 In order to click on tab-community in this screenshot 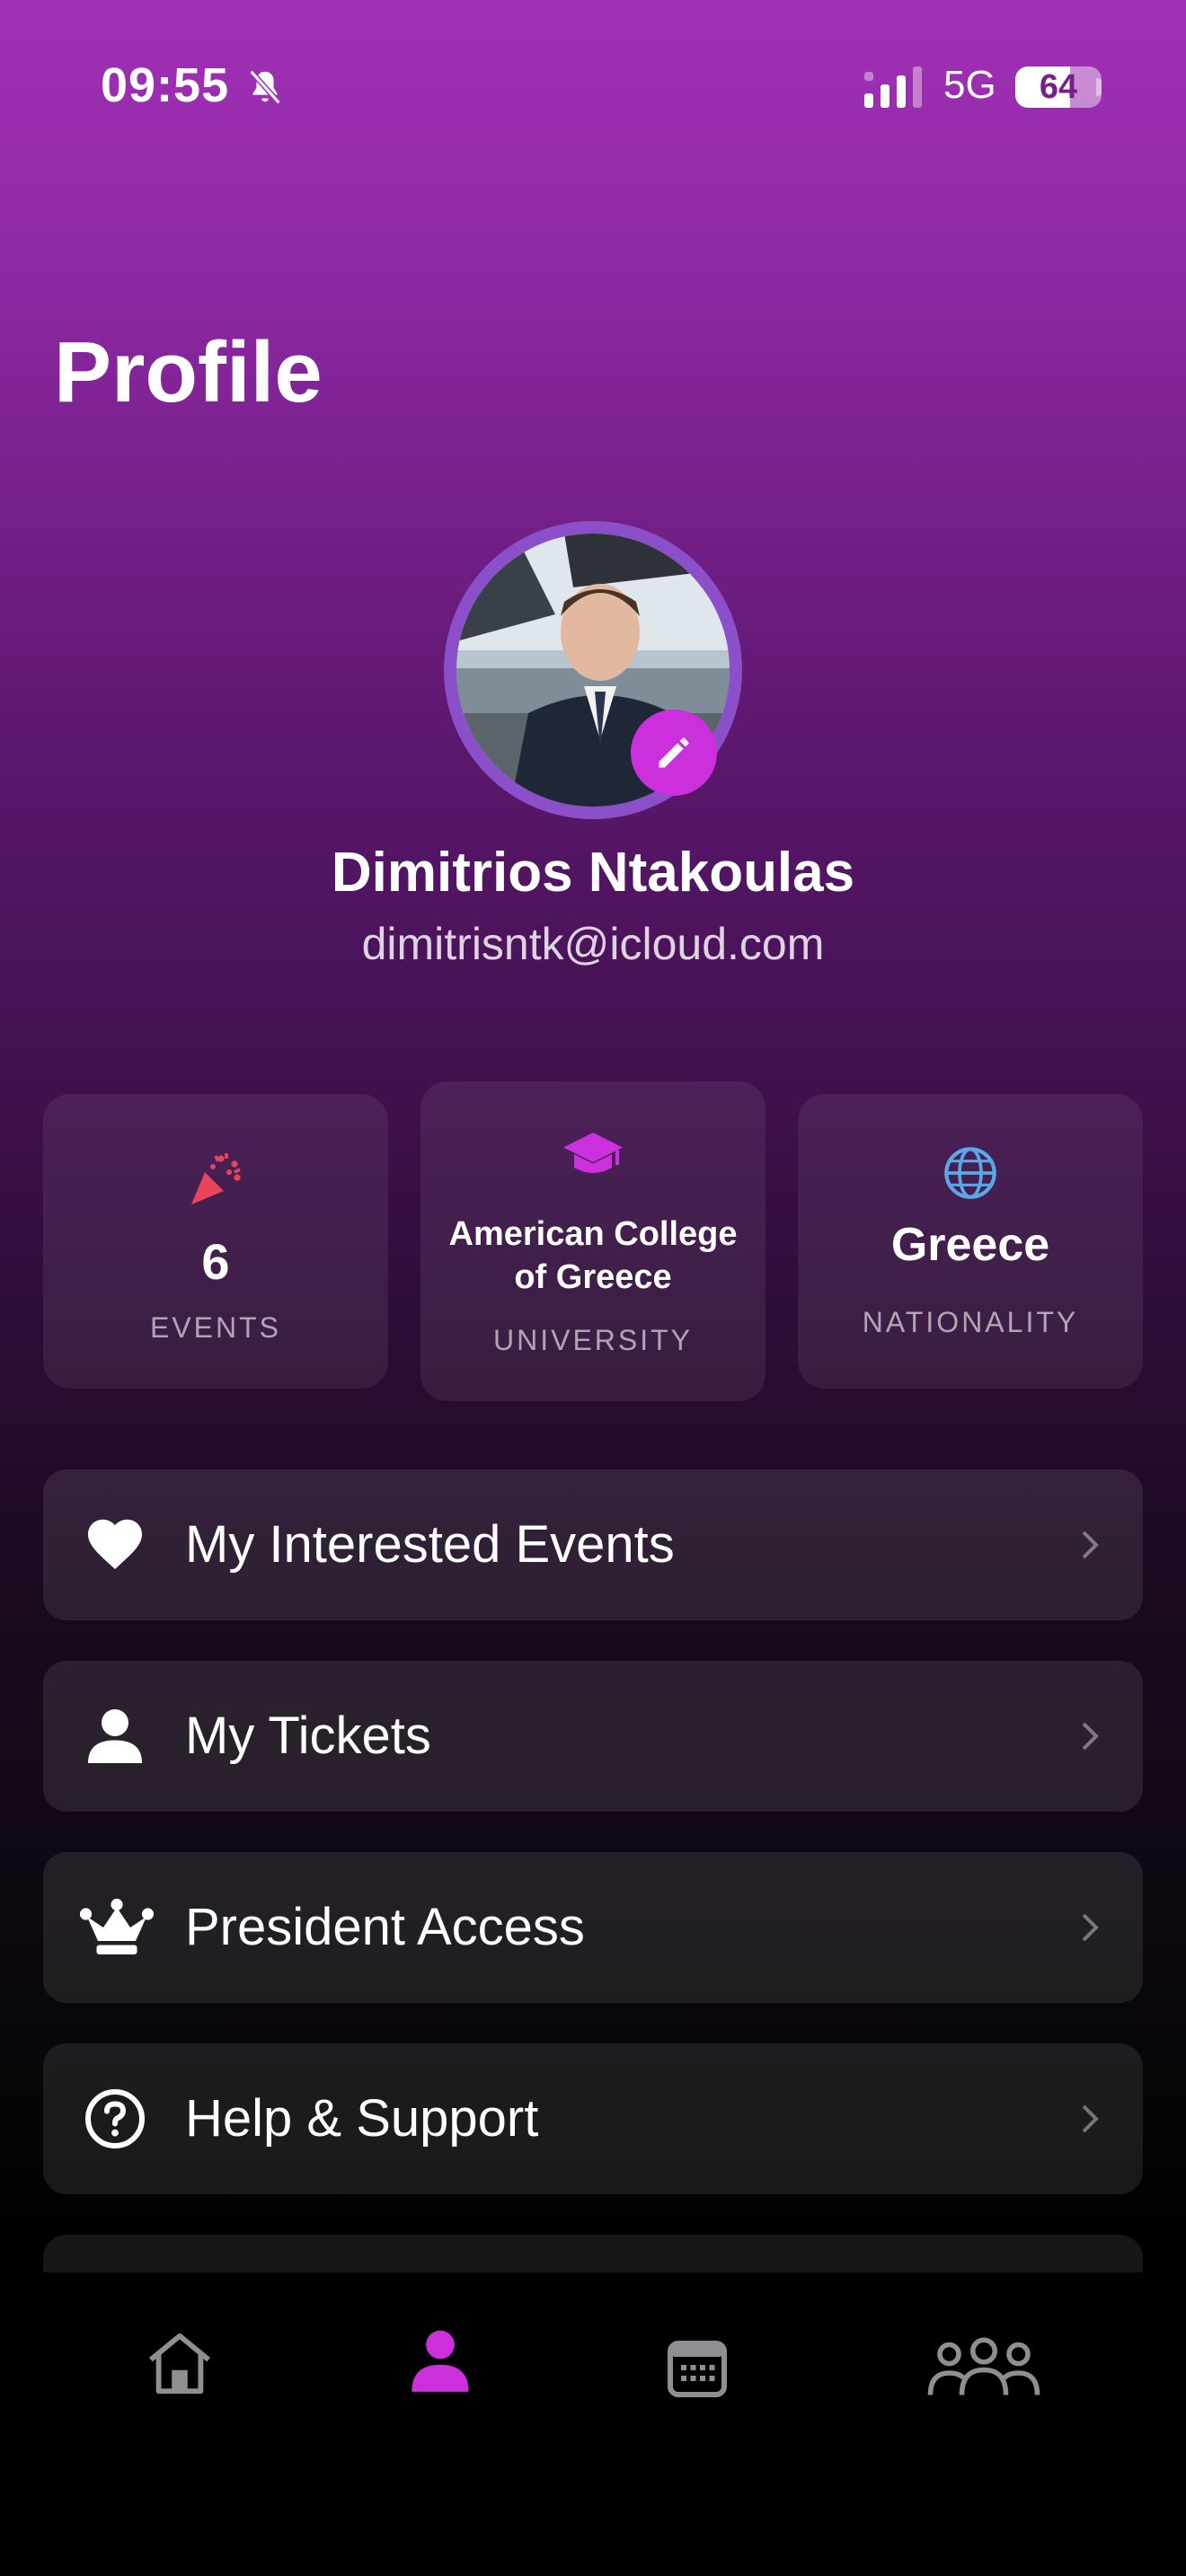, I will do `click(983, 2366)`.